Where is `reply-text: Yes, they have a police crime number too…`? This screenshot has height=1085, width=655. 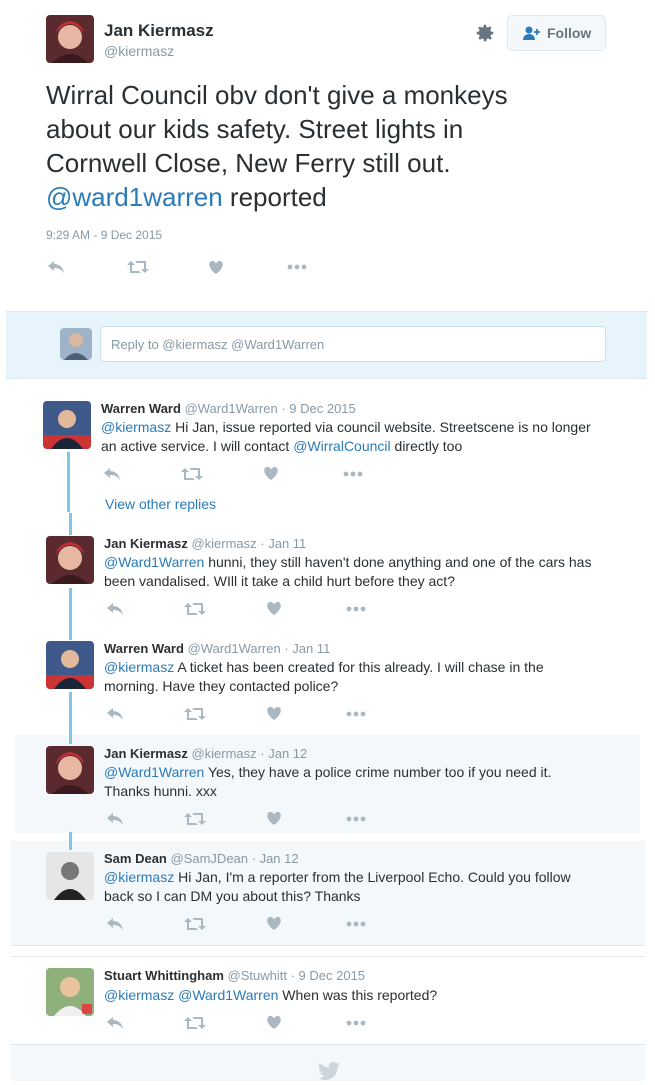
reply-text: Yes, they have a police crime number too… is located at coordinates (378, 772).